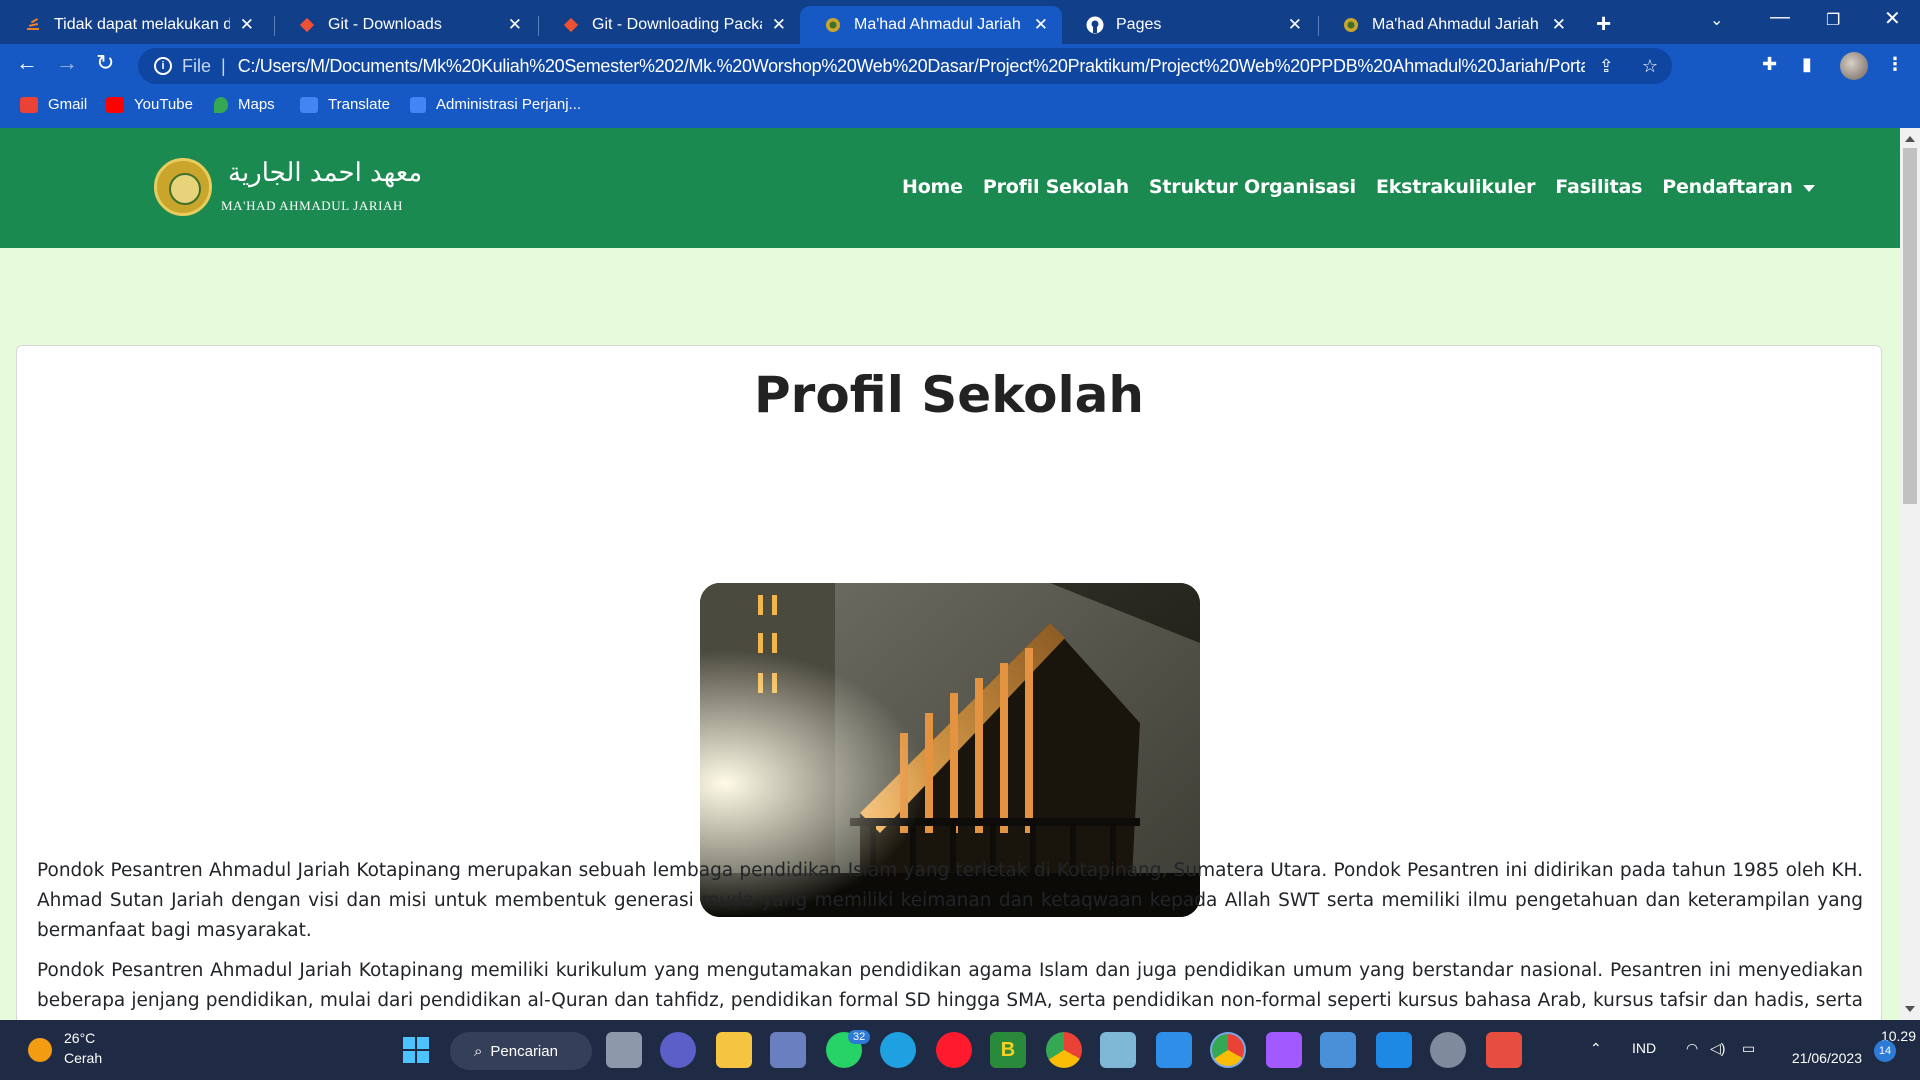  Describe the element at coordinates (1189, 25) in the screenshot. I see `tab-github-pages: Pages ✕` at that location.